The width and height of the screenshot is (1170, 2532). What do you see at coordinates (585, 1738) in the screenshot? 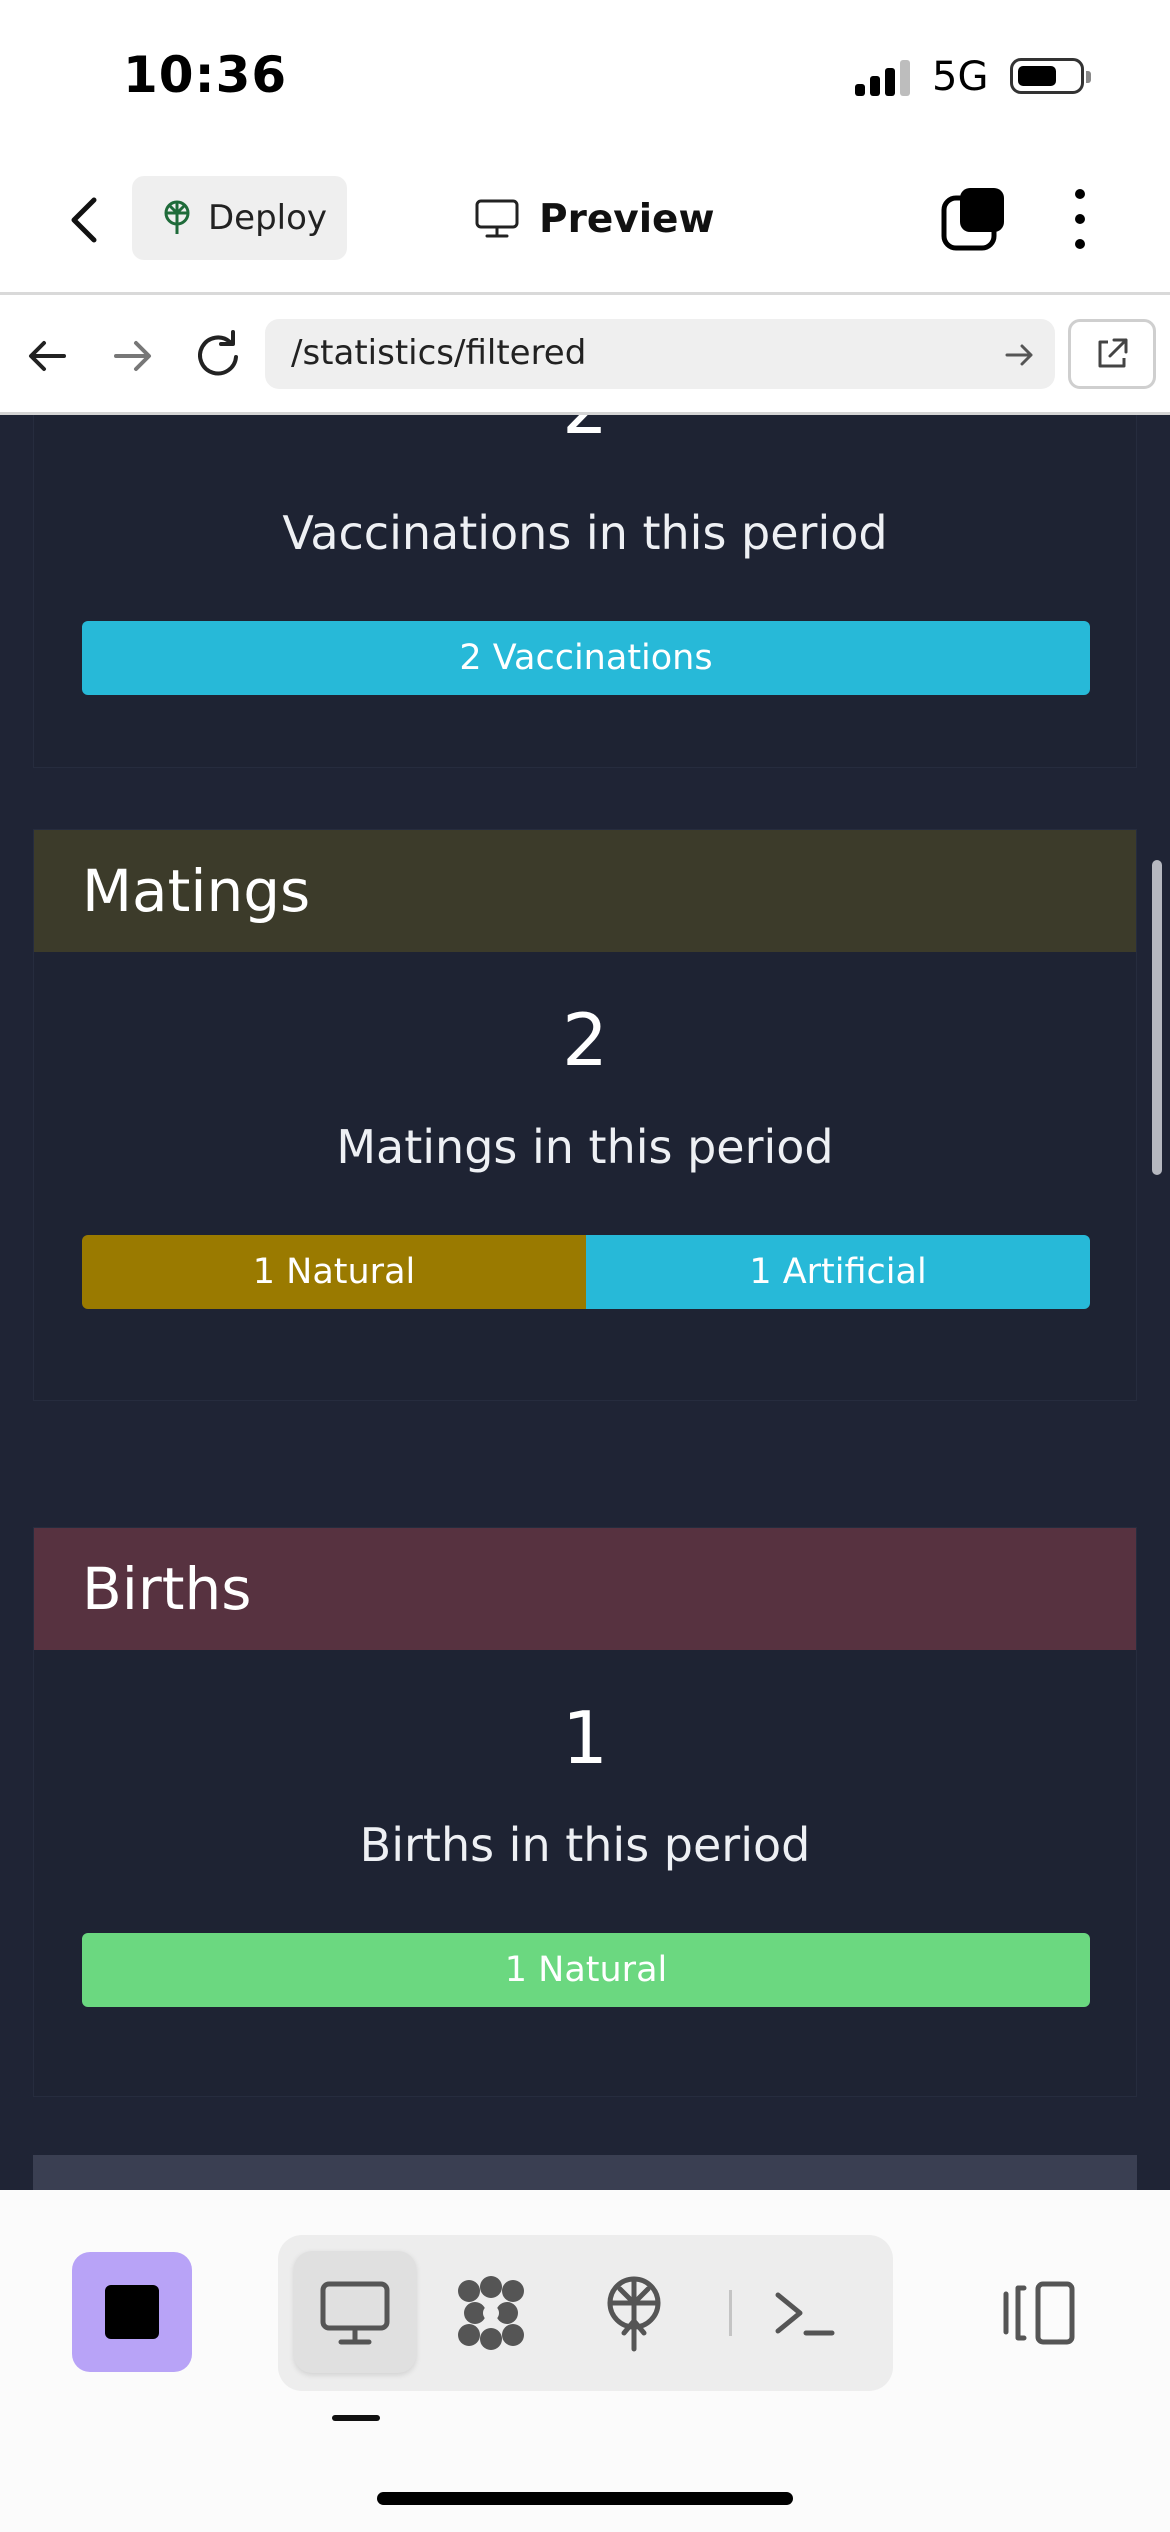
I see `births-count: 1` at bounding box center [585, 1738].